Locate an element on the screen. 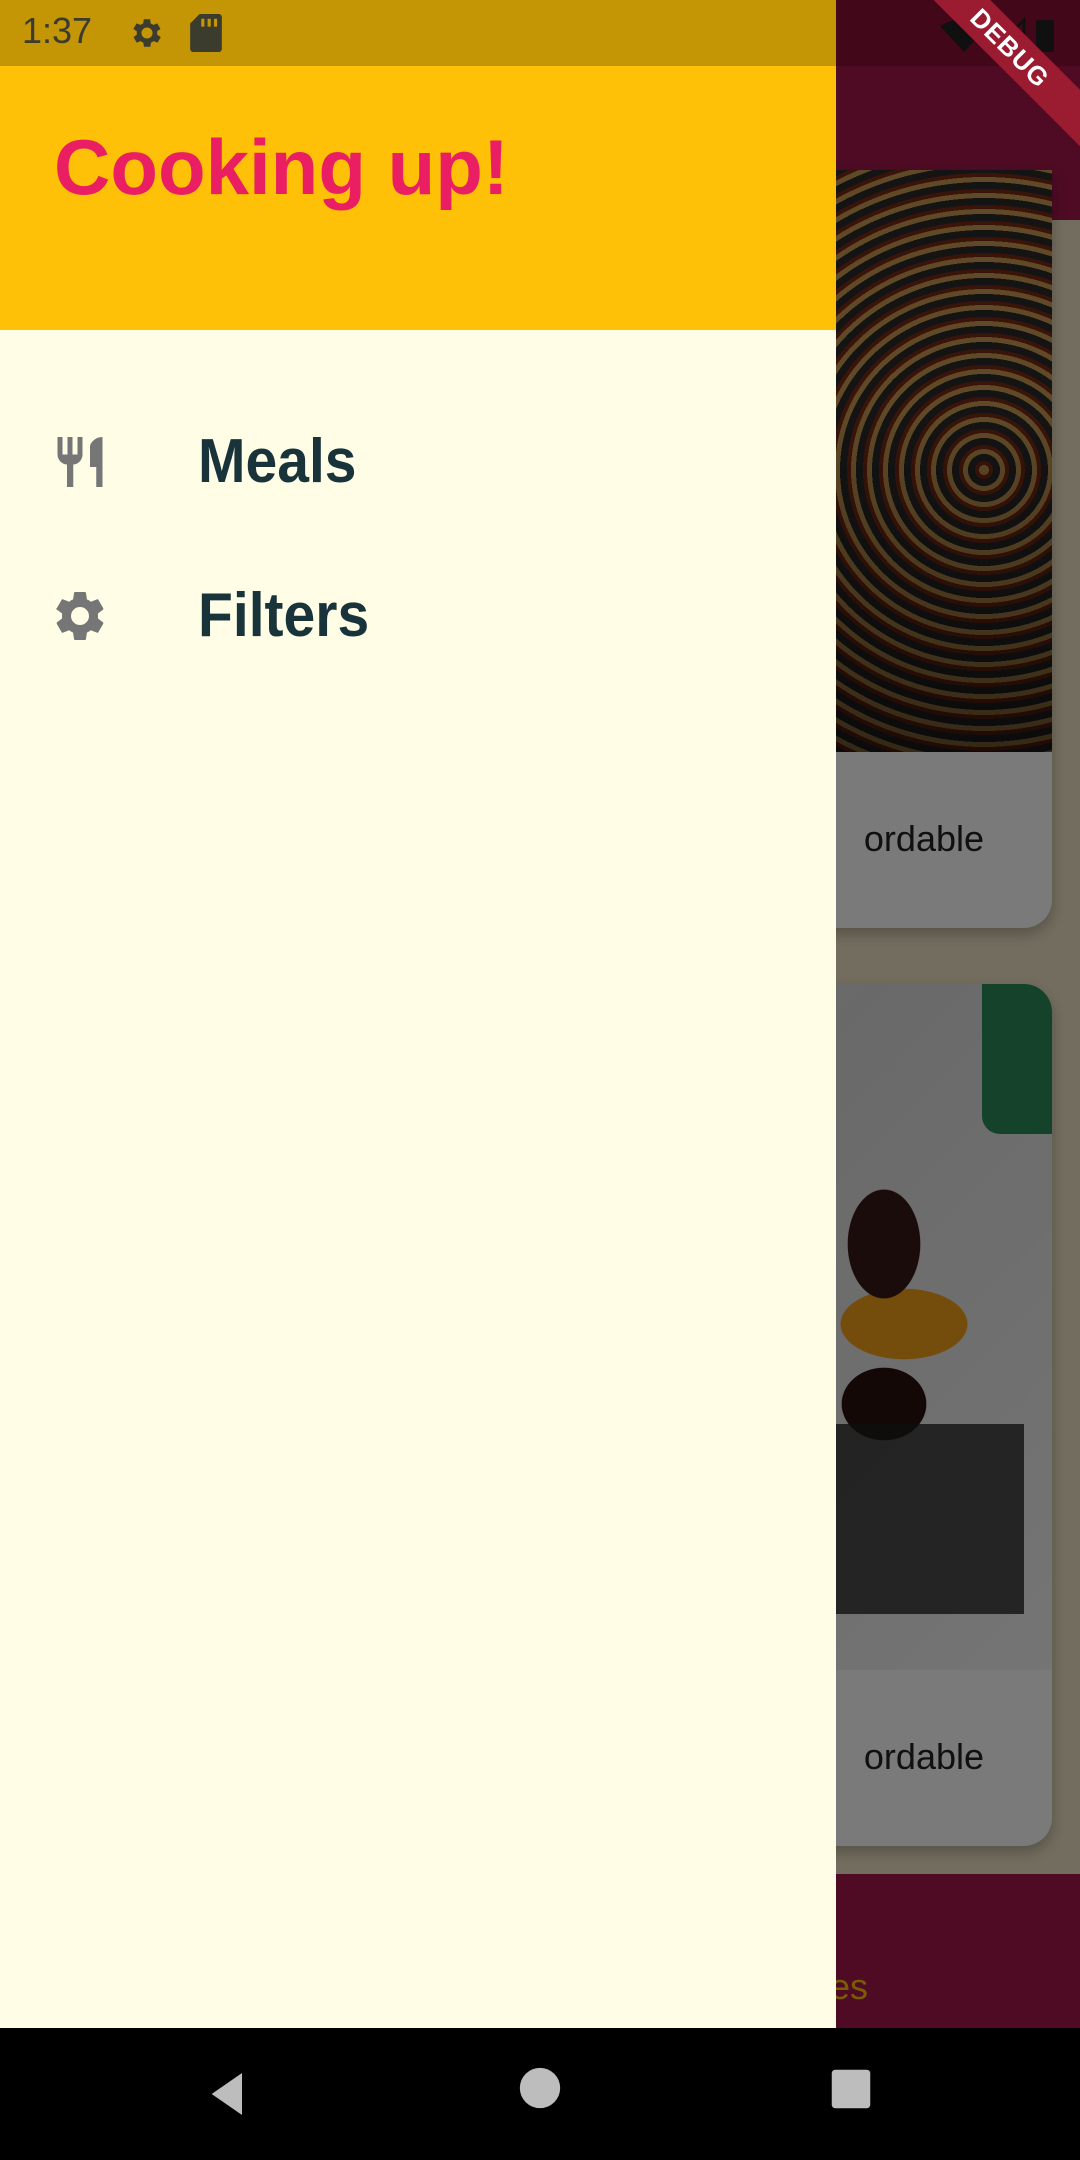  drawer-item-meals: Meals is located at coordinates (418, 461).